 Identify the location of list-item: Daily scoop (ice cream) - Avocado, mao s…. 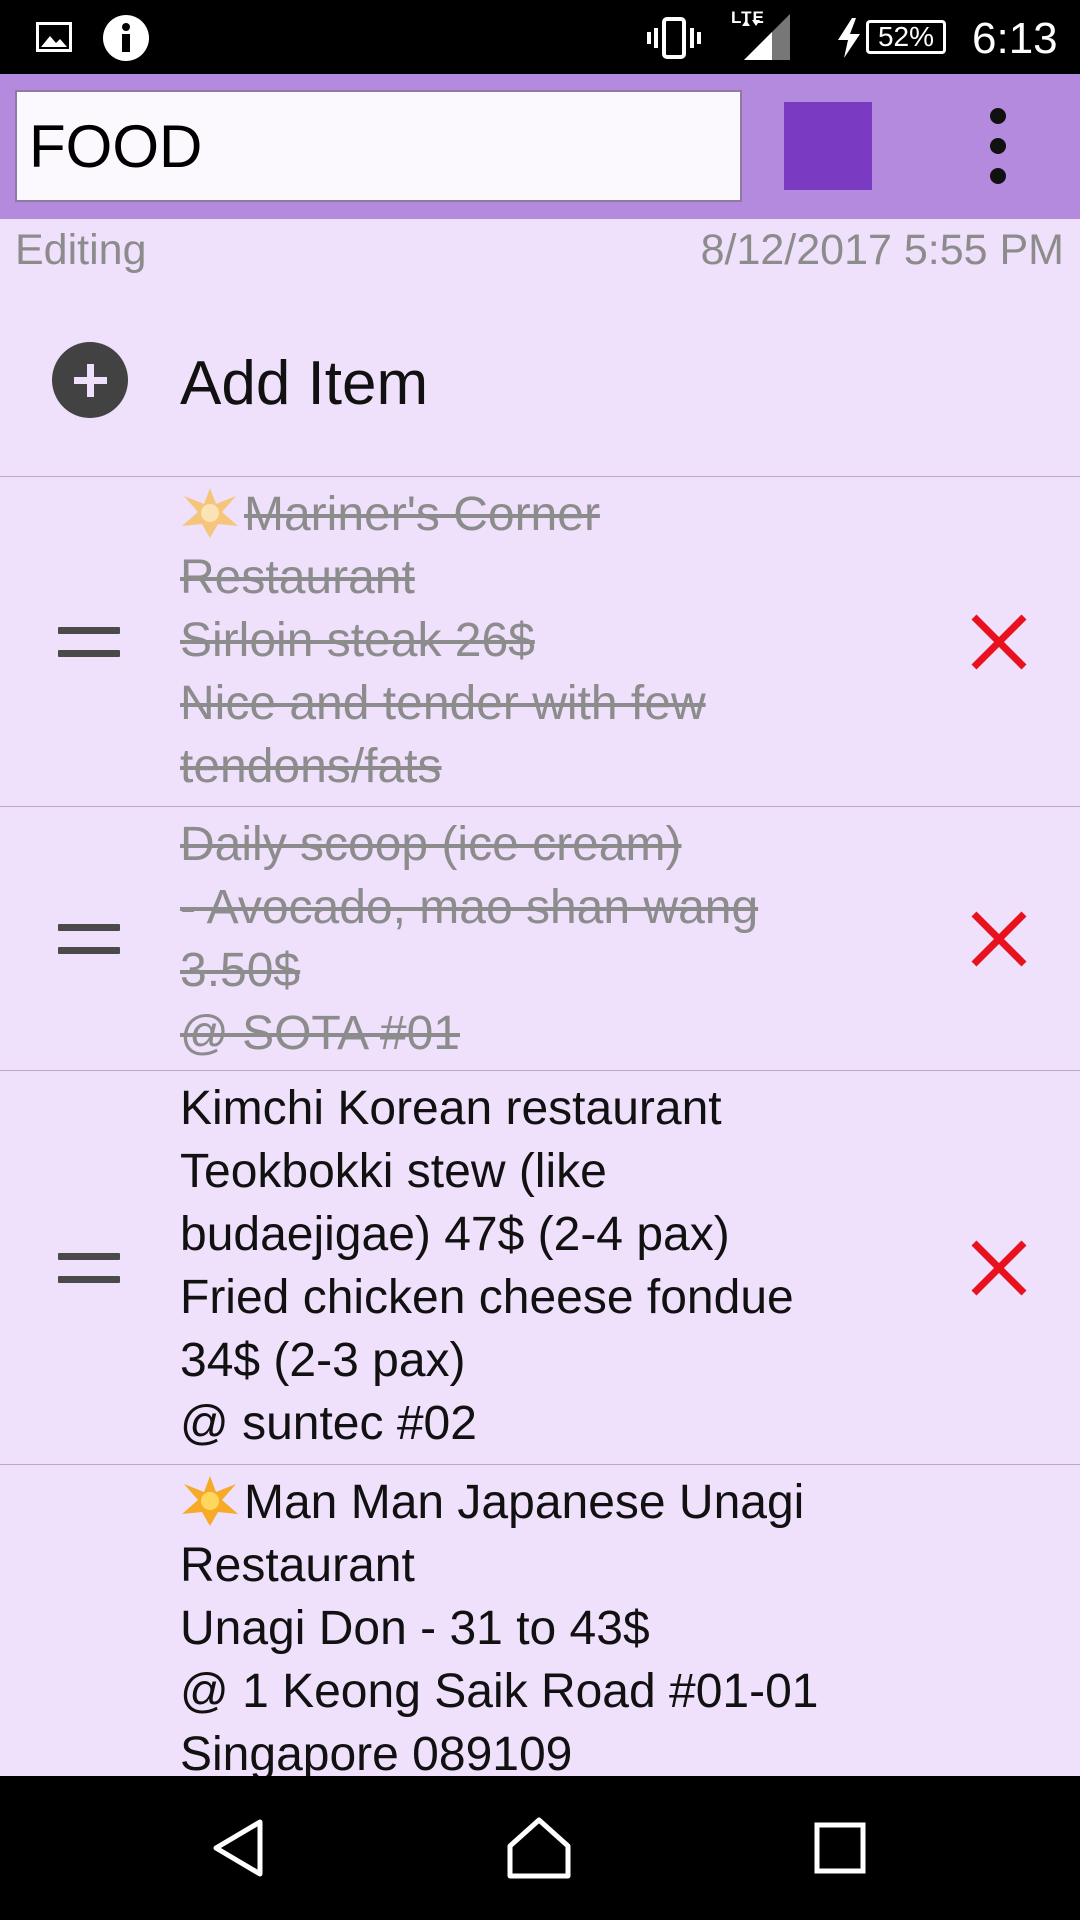
(540, 938).